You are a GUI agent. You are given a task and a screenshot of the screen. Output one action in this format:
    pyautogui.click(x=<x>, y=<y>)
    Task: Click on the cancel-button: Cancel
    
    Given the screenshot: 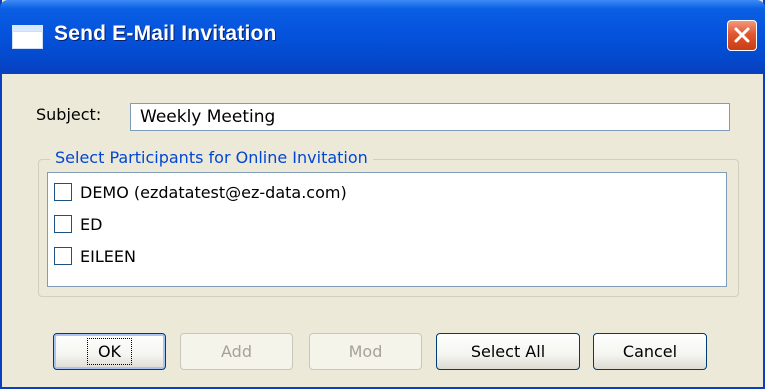 What is the action you would take?
    pyautogui.click(x=650, y=351)
    